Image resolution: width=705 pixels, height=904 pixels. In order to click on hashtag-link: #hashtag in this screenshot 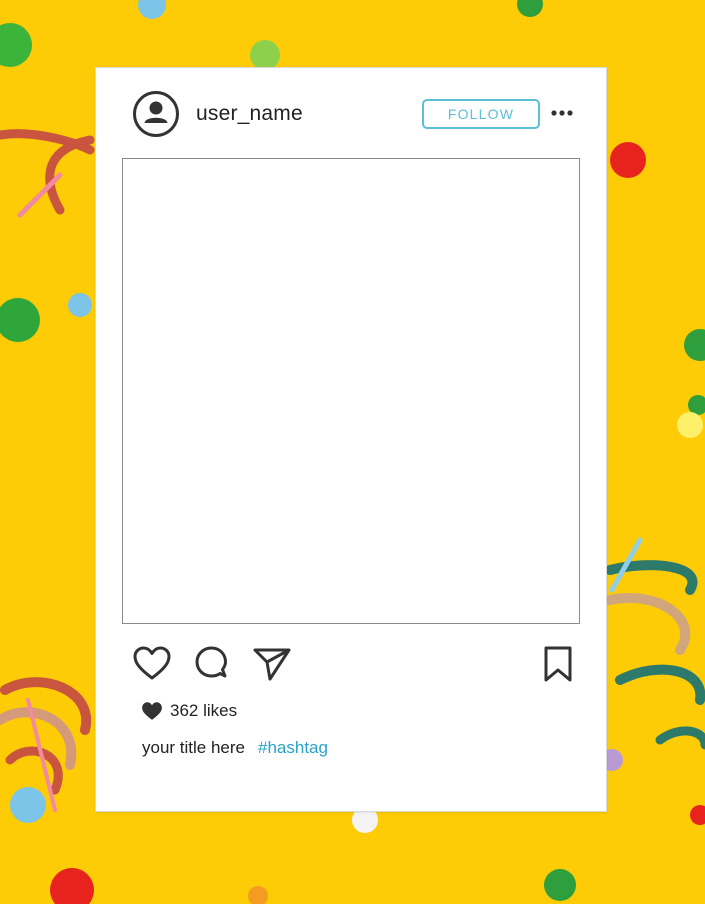, I will do `click(293, 747)`.